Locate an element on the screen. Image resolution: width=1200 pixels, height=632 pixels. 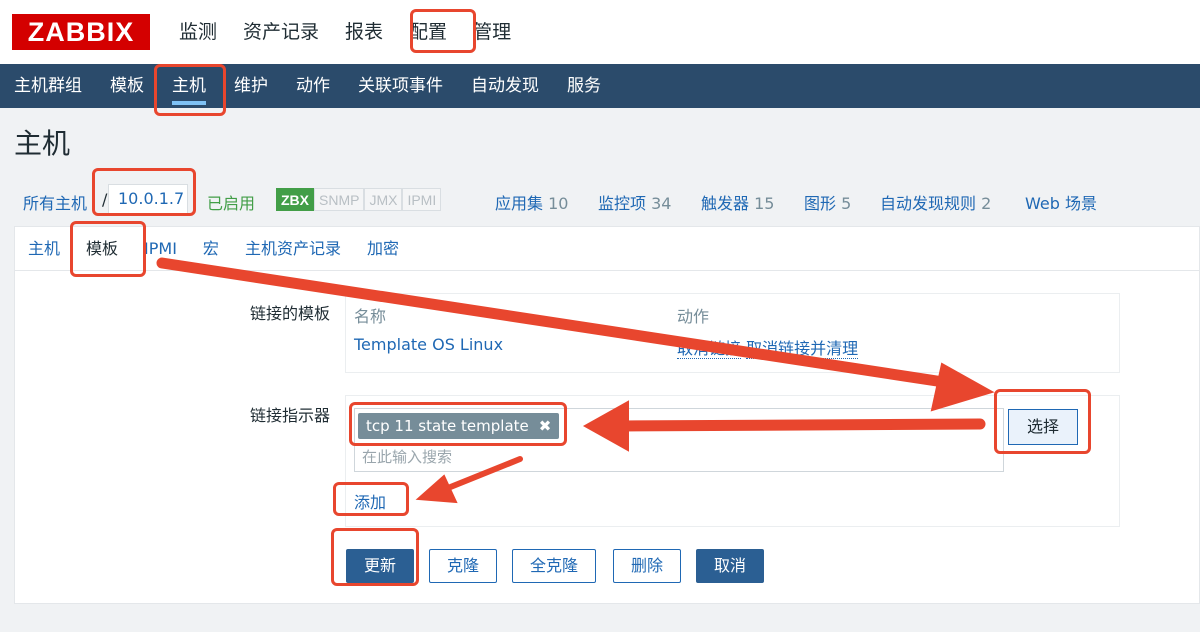
menu-reports: 报表 is located at coordinates (364, 32).